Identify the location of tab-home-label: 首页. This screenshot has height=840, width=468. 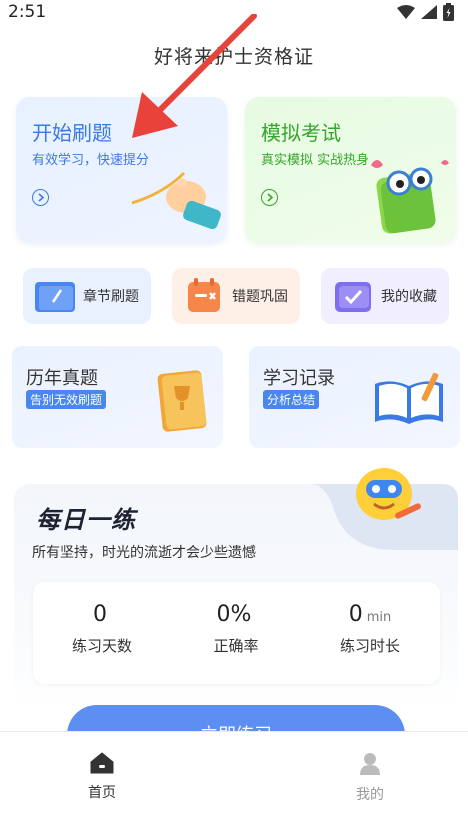
(102, 793).